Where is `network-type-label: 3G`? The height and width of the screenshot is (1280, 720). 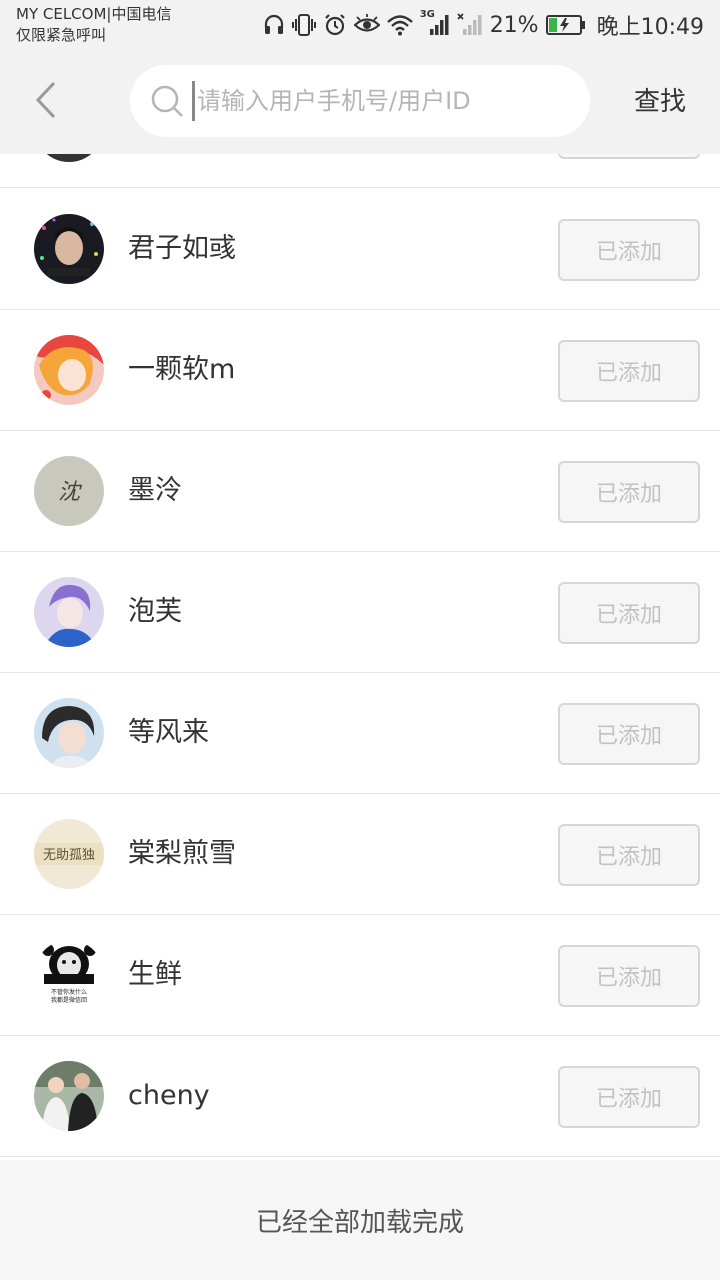
network-type-label: 3G is located at coordinates (427, 14).